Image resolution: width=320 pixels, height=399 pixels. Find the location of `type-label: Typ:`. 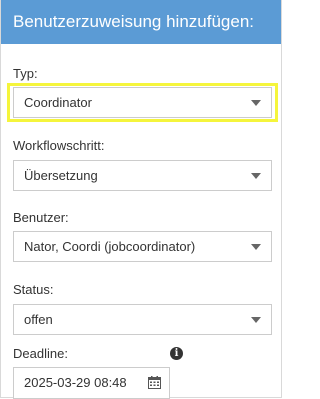

type-label: Typ: is located at coordinates (25, 73).